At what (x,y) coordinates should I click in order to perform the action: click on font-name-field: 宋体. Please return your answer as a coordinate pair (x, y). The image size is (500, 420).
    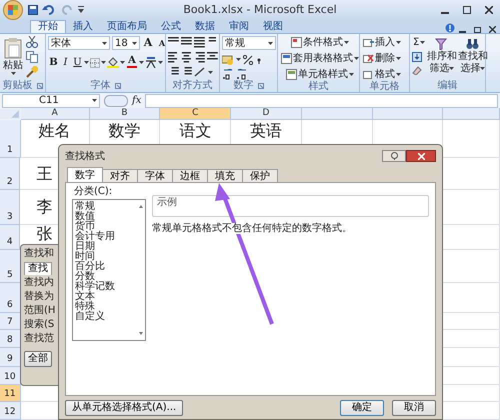
    Looking at the image, I should click on (79, 43).